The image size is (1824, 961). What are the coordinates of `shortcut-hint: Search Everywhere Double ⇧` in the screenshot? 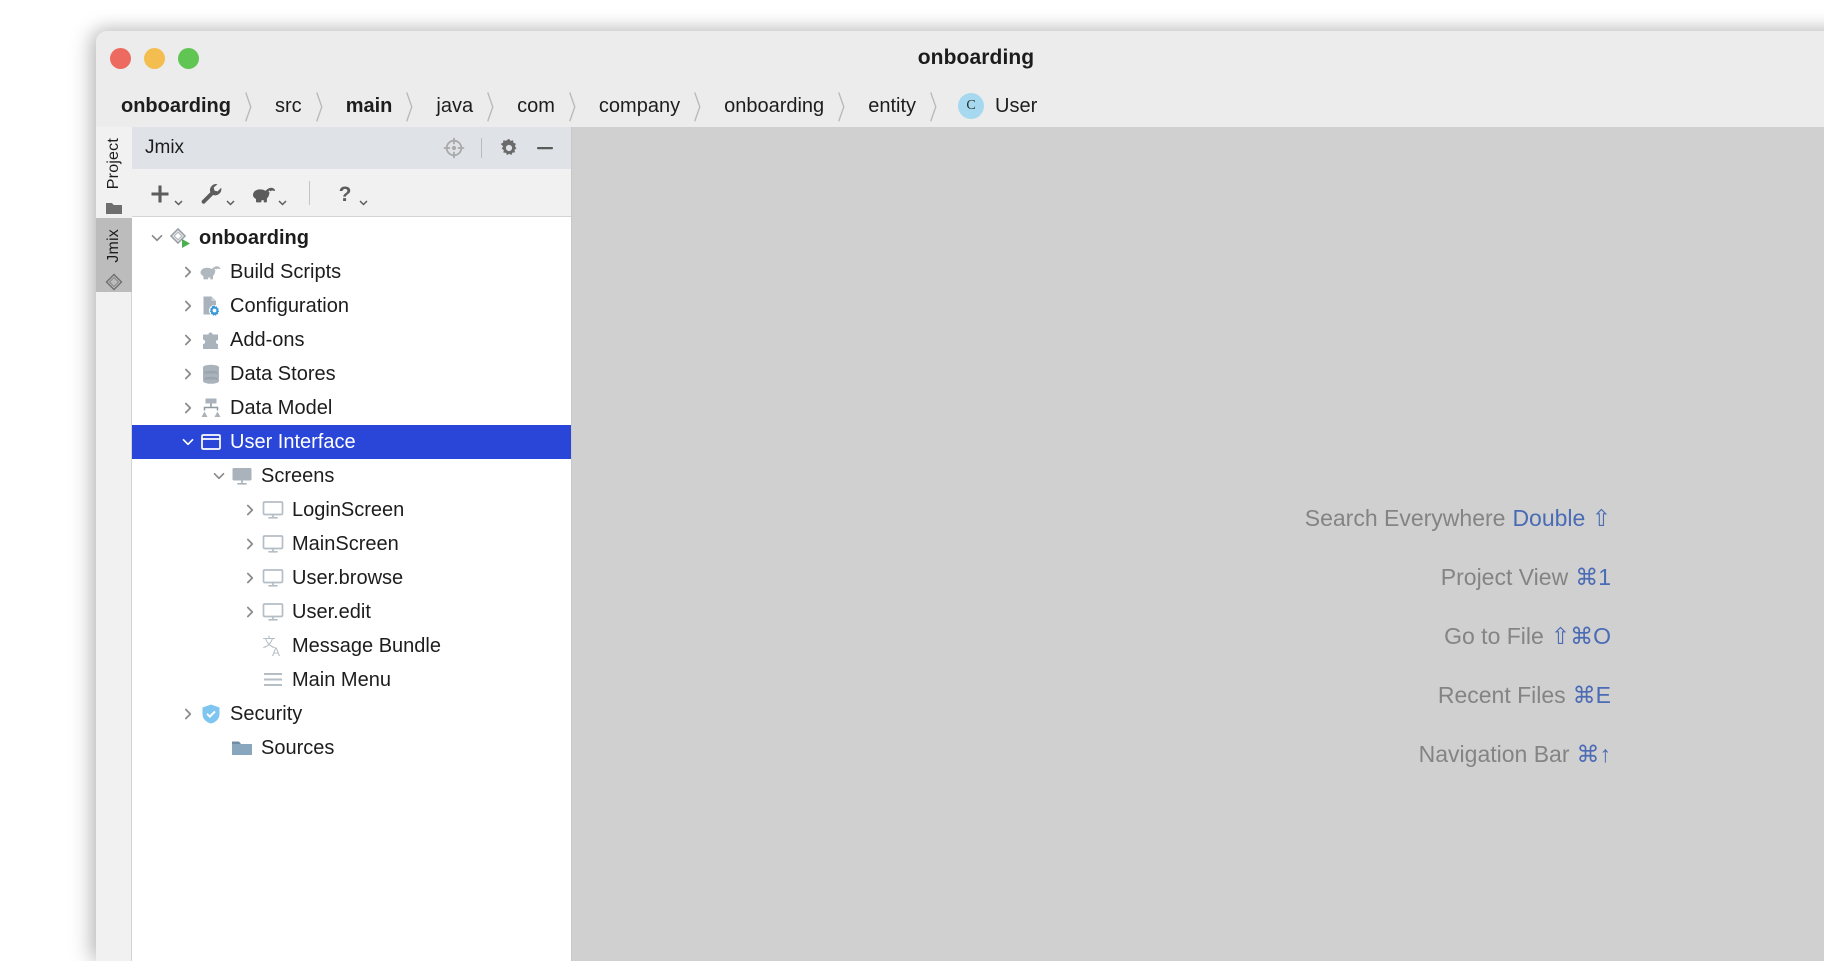 It's located at (1458, 518).